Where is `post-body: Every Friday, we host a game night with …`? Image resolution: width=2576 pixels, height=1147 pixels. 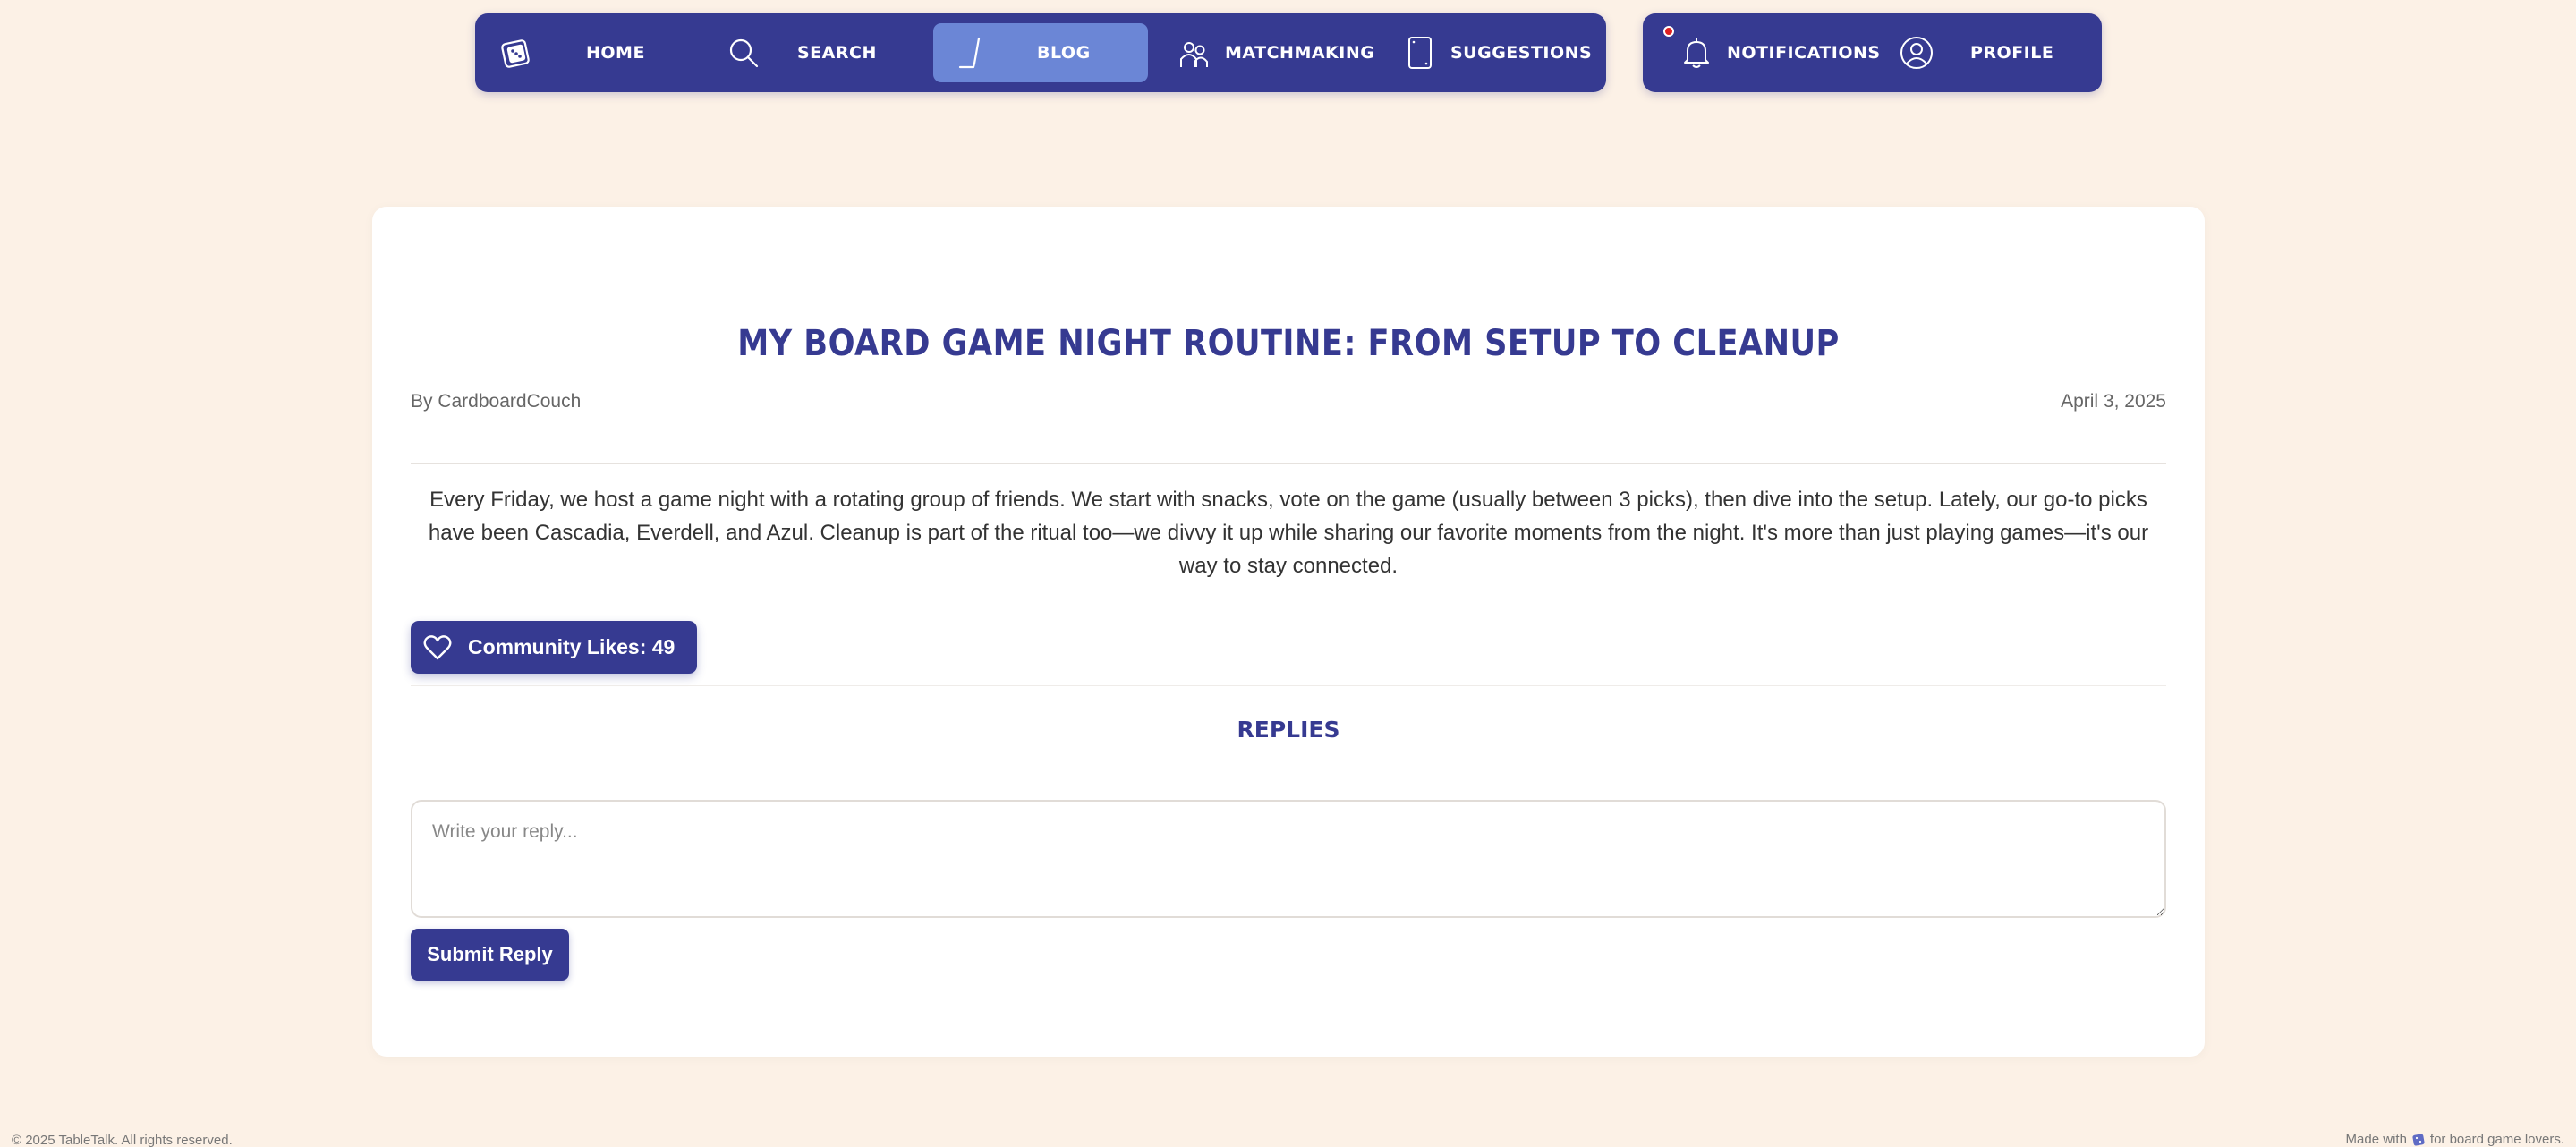
post-body: Every Friday, we host a game night with … is located at coordinates (1288, 533).